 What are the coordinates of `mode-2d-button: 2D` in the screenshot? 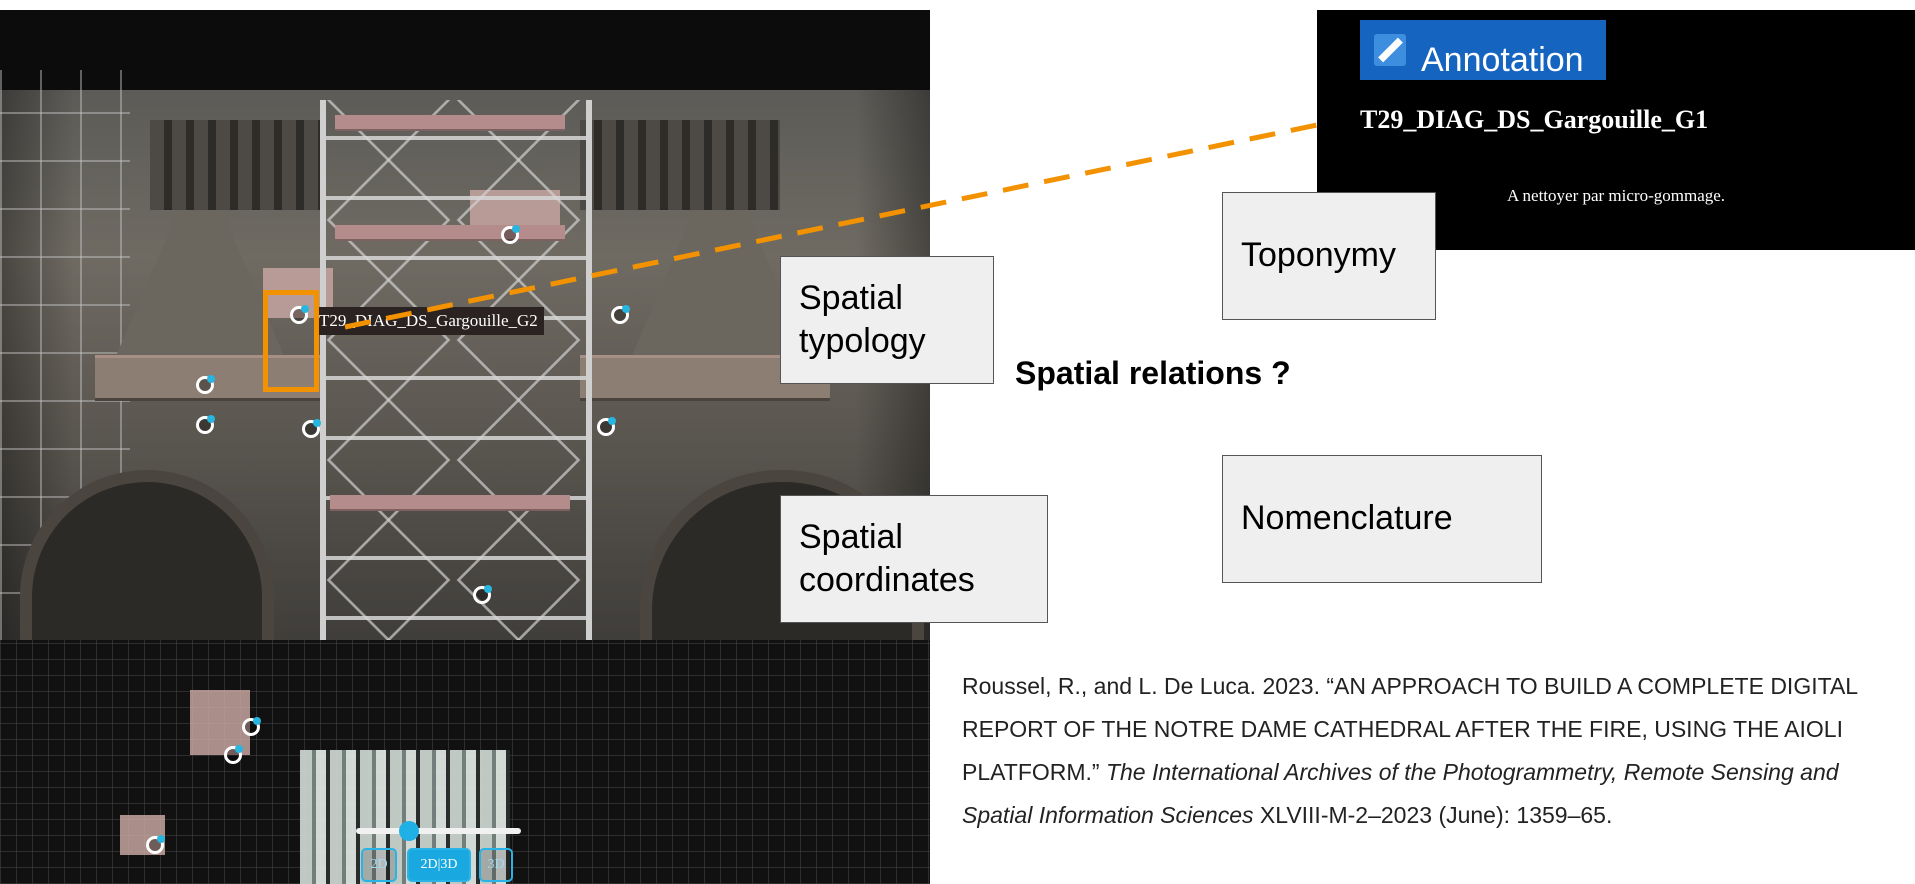 It's located at (379, 865).